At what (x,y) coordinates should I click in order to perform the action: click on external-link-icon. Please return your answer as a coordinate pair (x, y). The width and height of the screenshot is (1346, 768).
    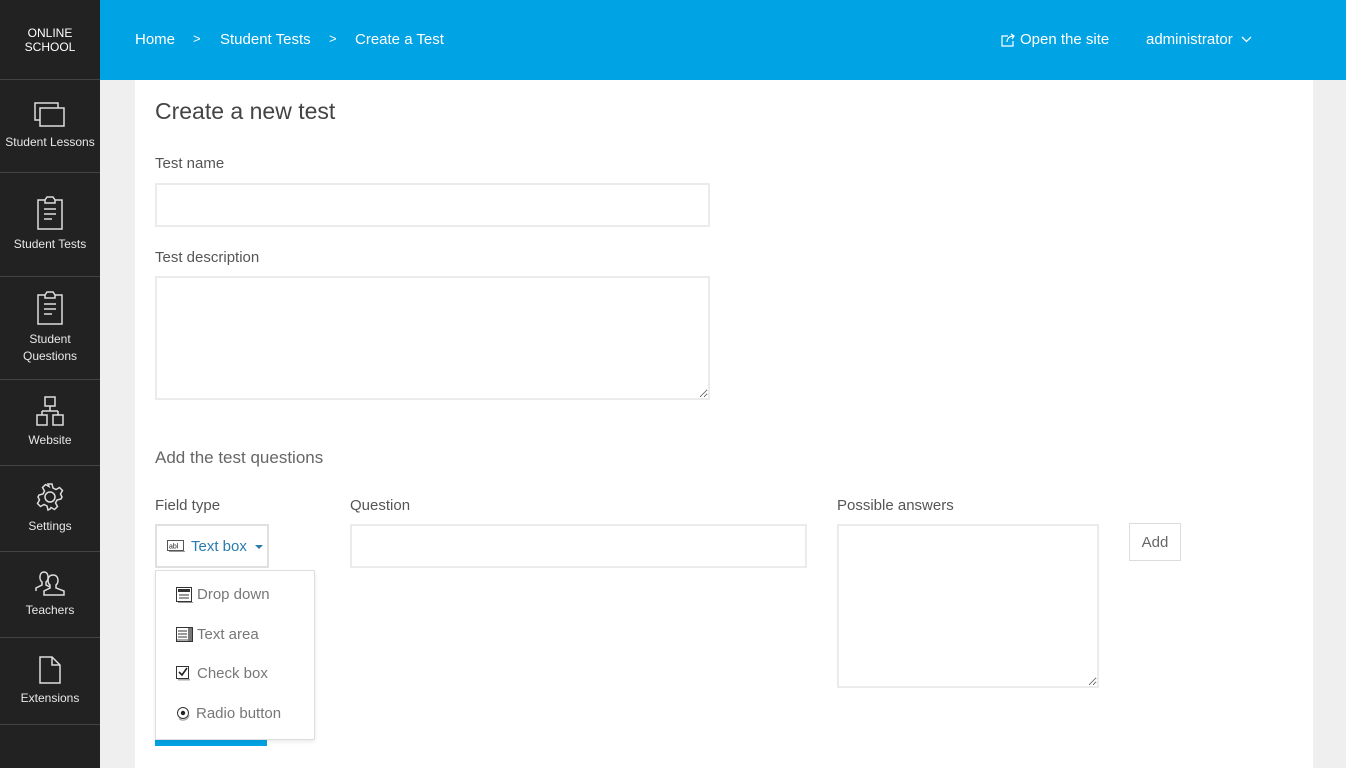
    Looking at the image, I should click on (1008, 40).